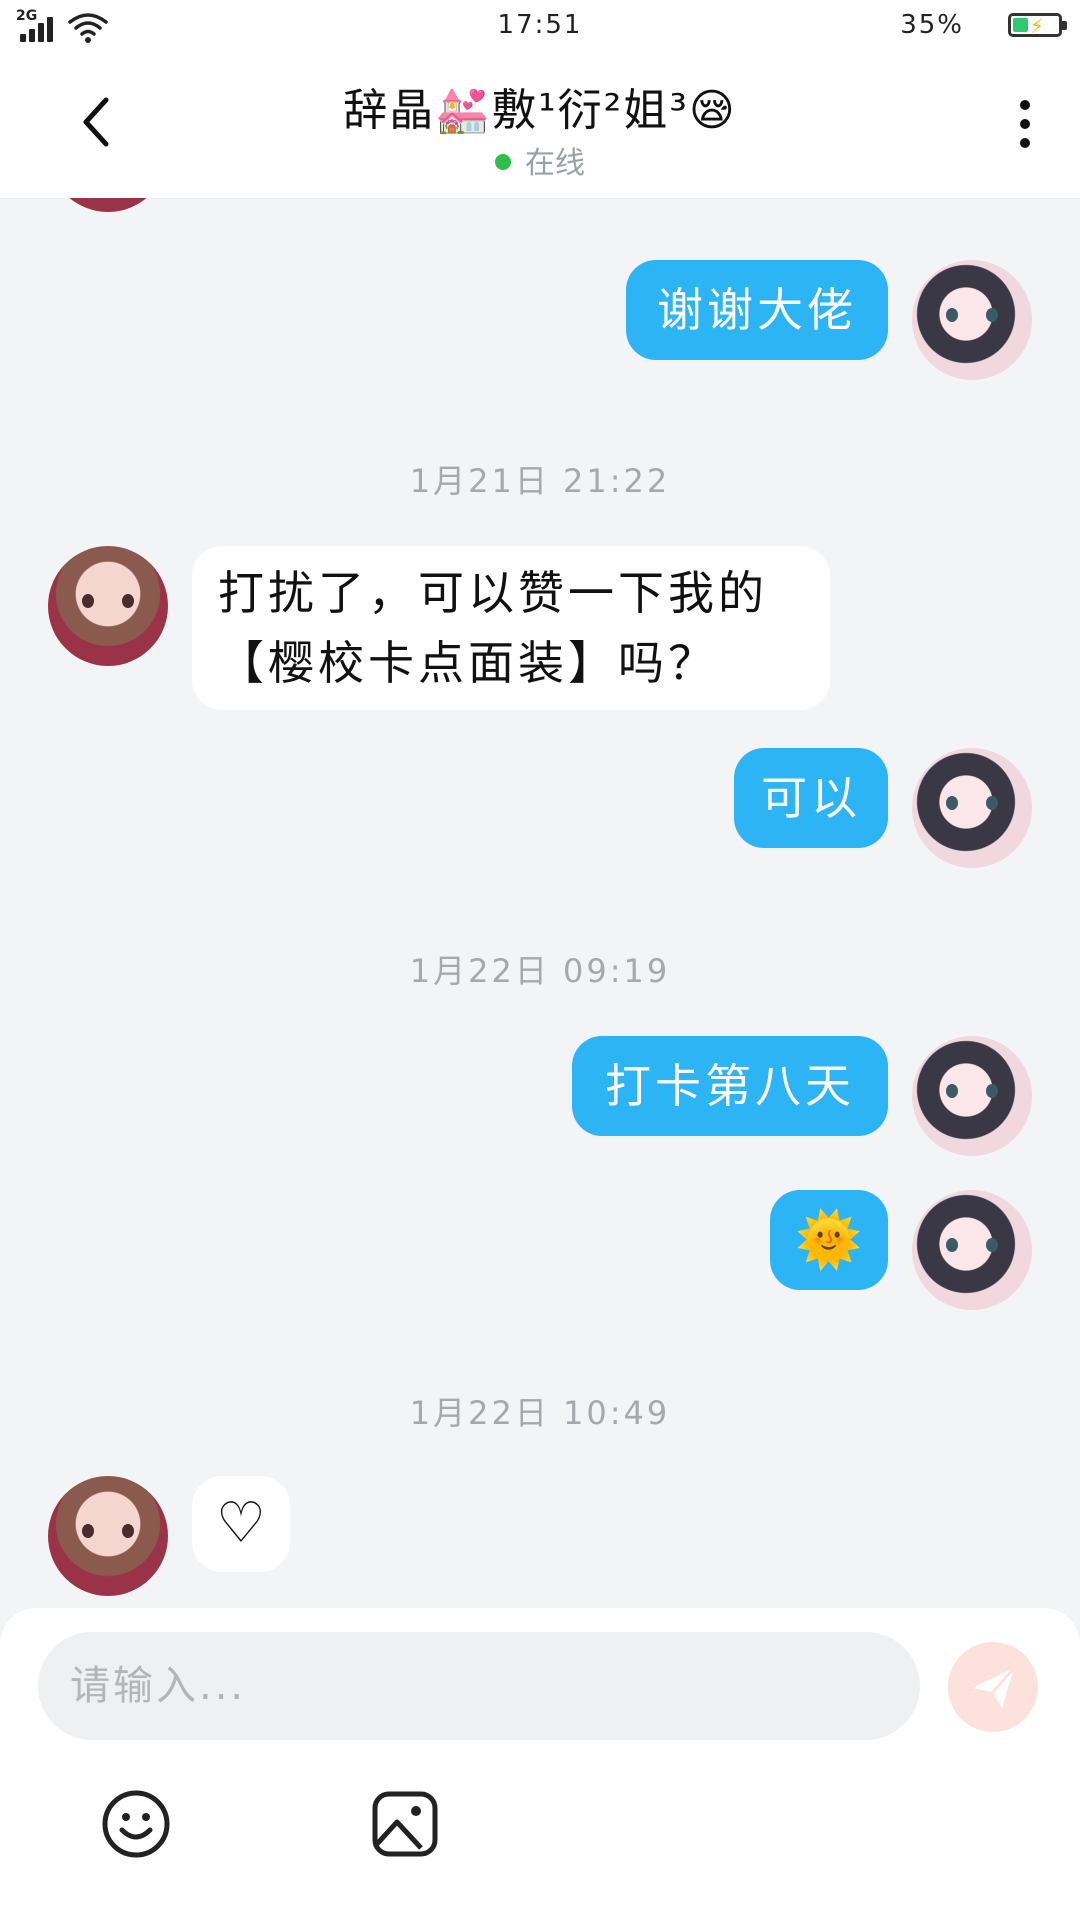  What do you see at coordinates (540, 1413) in the screenshot?
I see `timestamp: 1月22日 10:49` at bounding box center [540, 1413].